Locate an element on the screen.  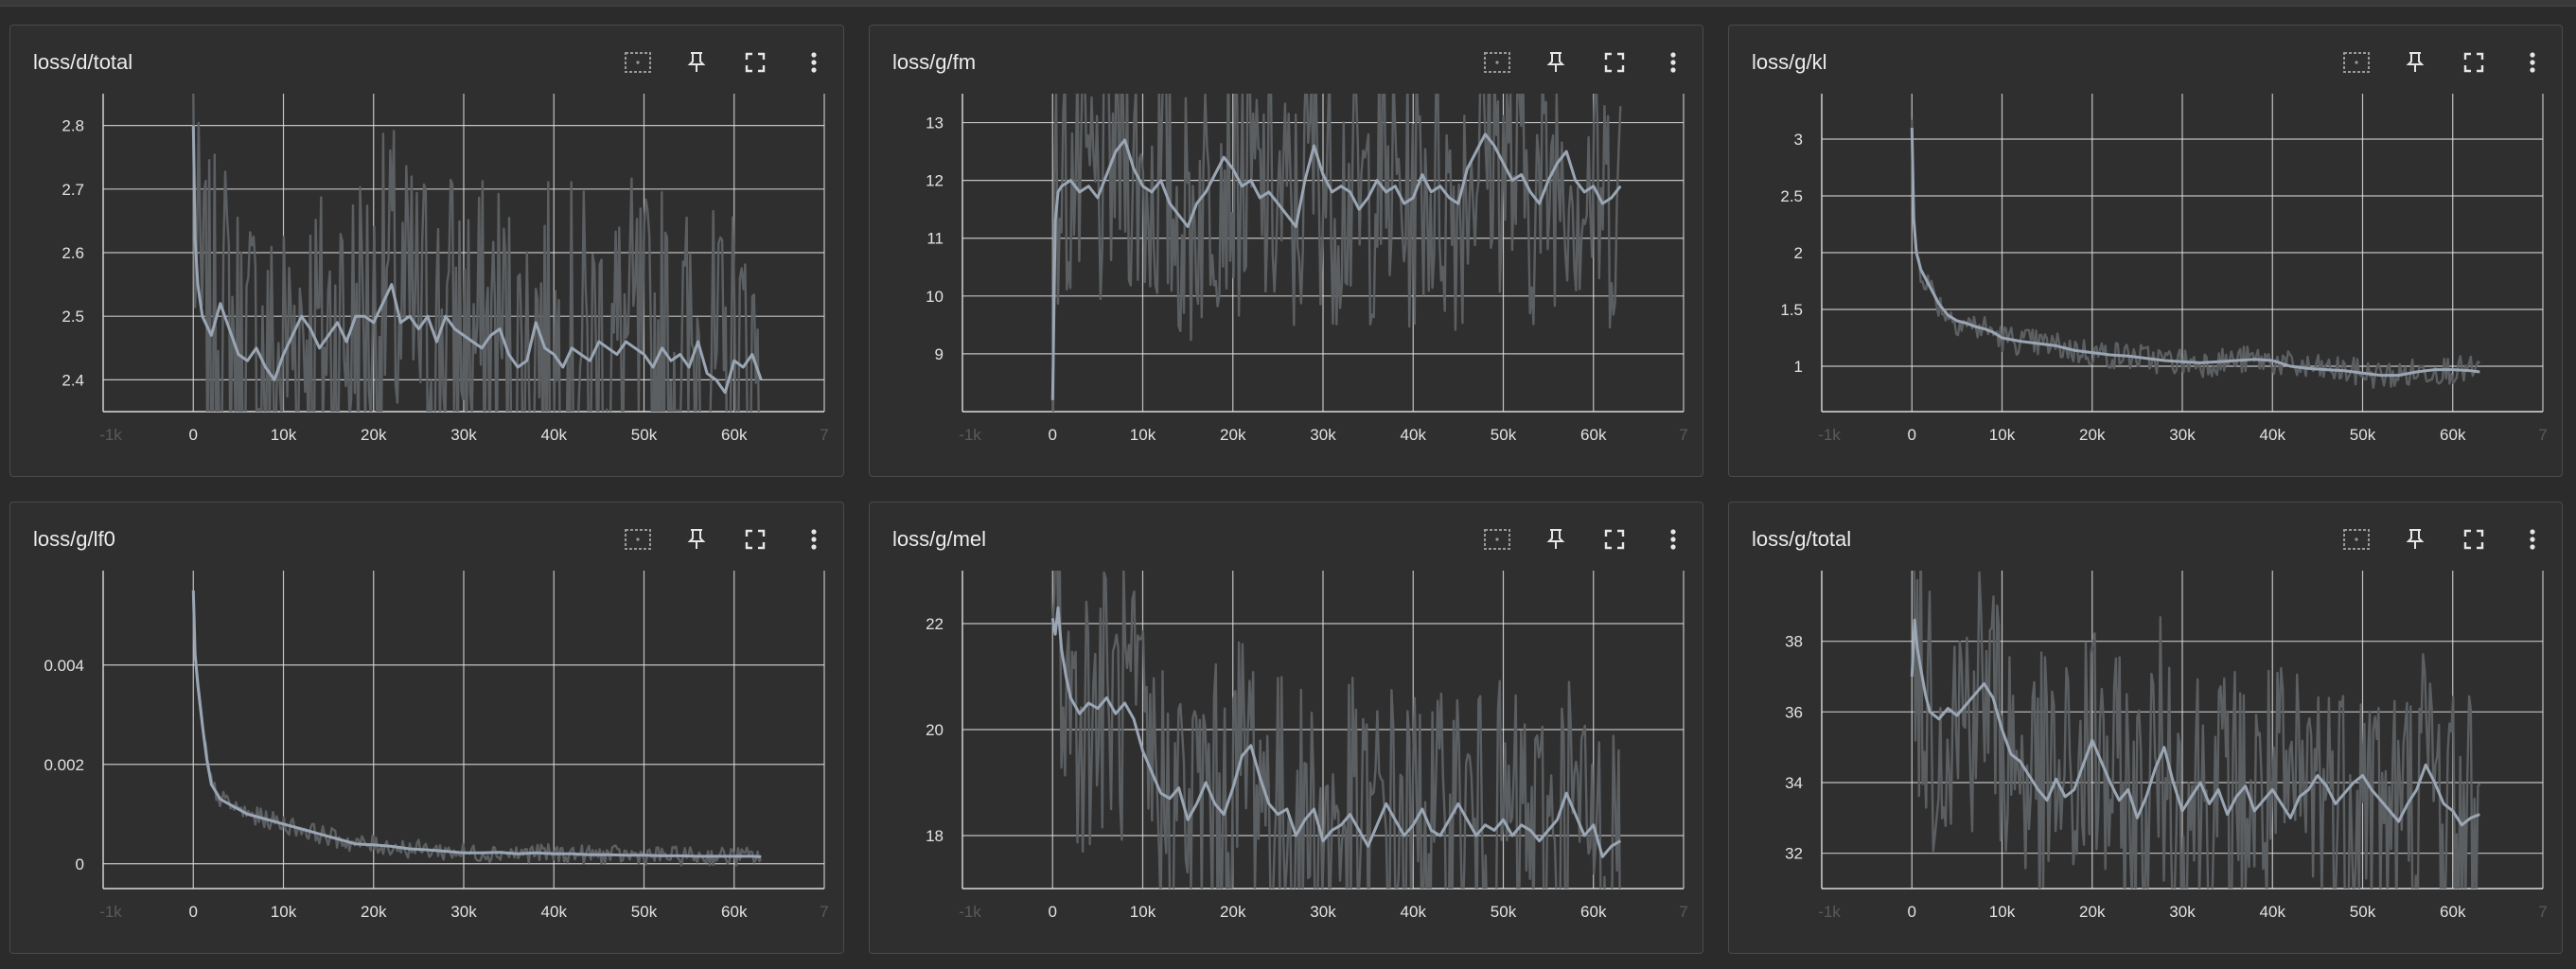
y-tick-label: 2.6 is located at coordinates (73, 253).